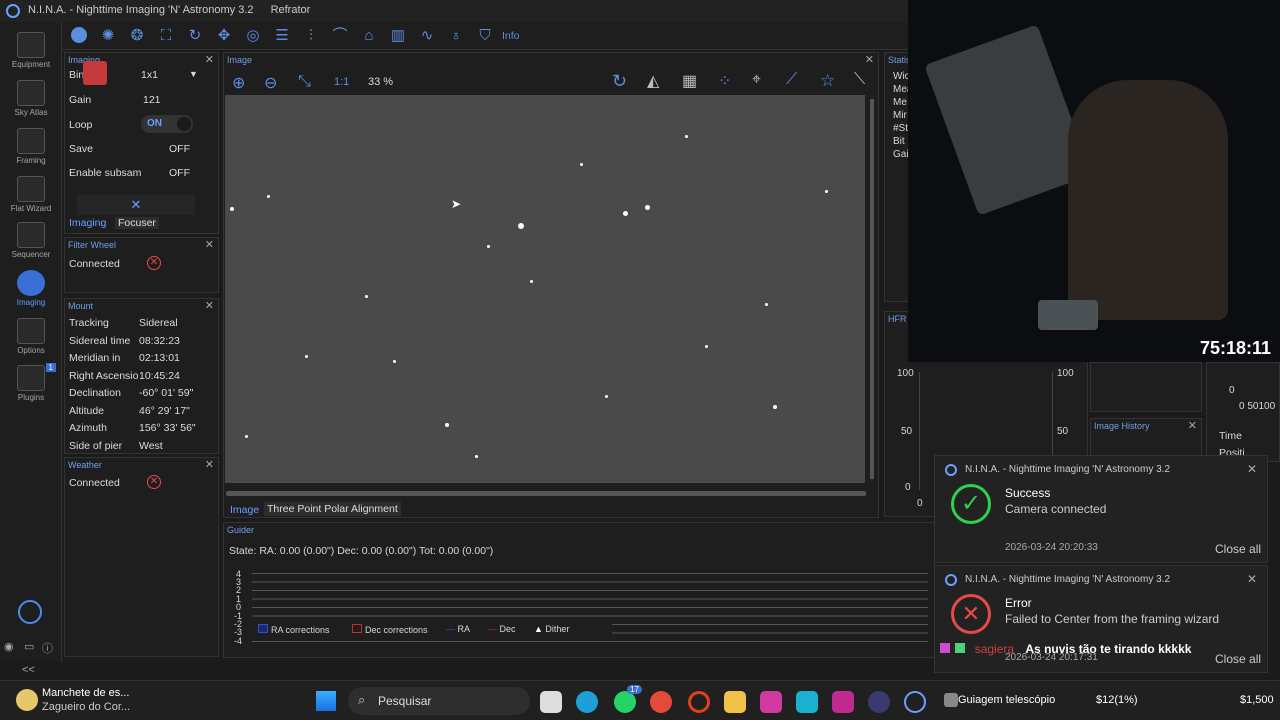 The width and height of the screenshot is (1280, 720). I want to click on telescope-image, so click(1008, 120).